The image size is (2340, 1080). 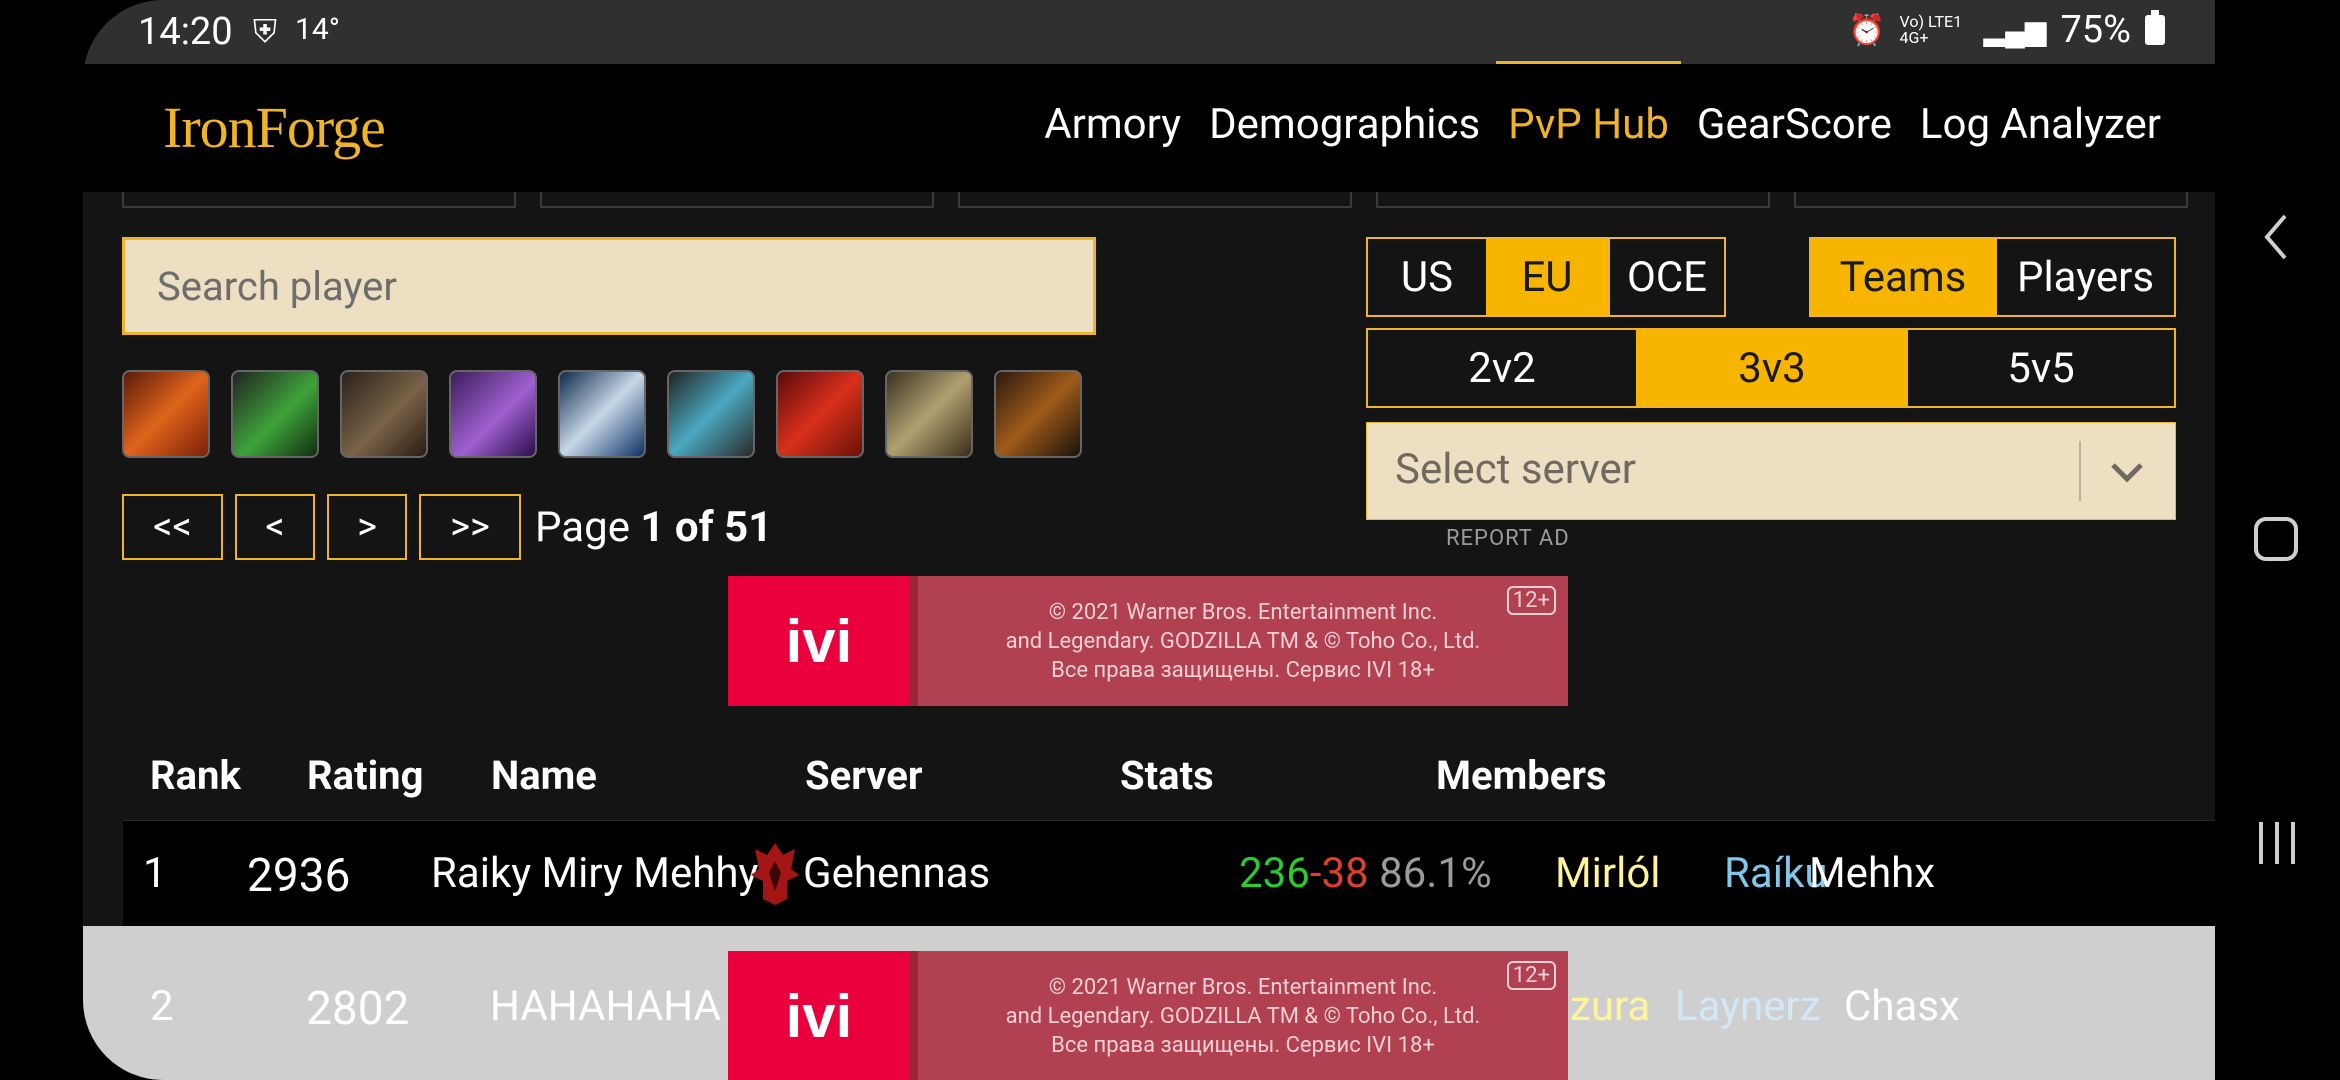 What do you see at coordinates (1167, 775) in the screenshot?
I see `header-stats: Stats` at bounding box center [1167, 775].